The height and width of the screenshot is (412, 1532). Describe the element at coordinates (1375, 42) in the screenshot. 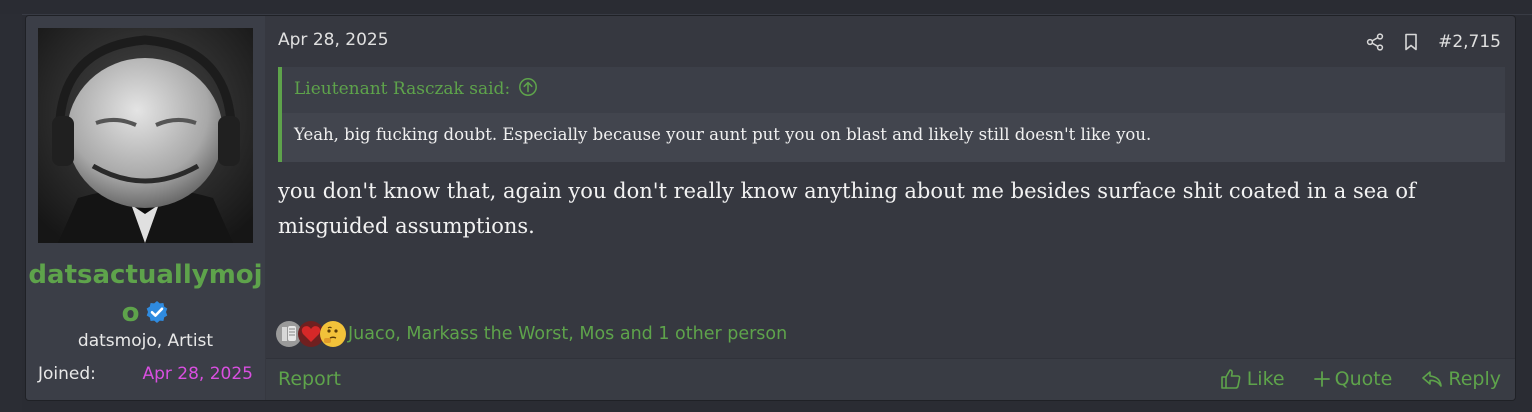

I see `share-icon` at that location.